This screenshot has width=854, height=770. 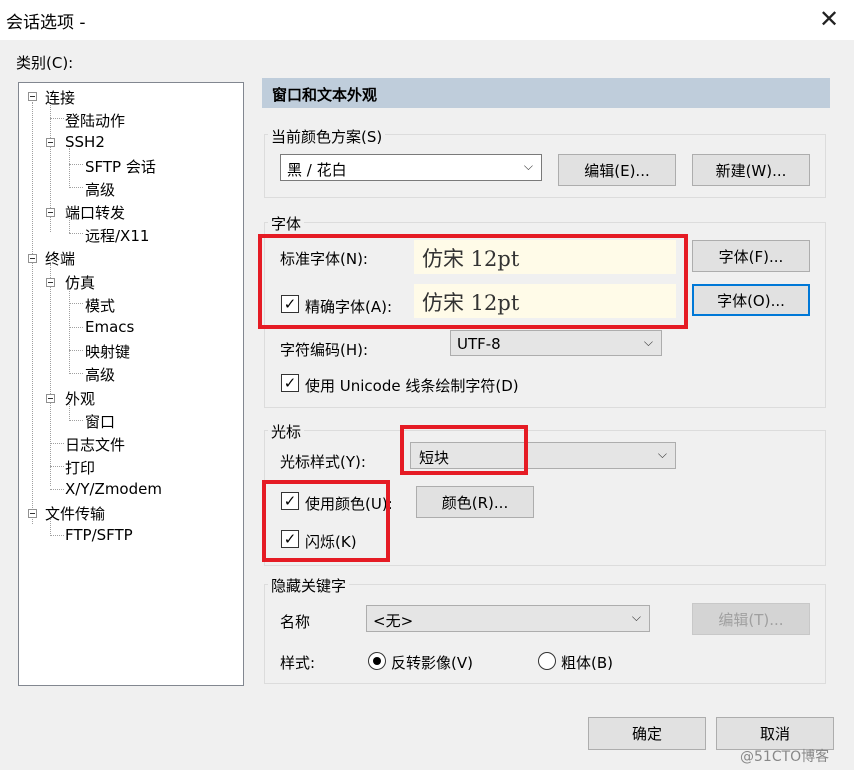 I want to click on keyword-style-label: 样式:, so click(x=298, y=663).